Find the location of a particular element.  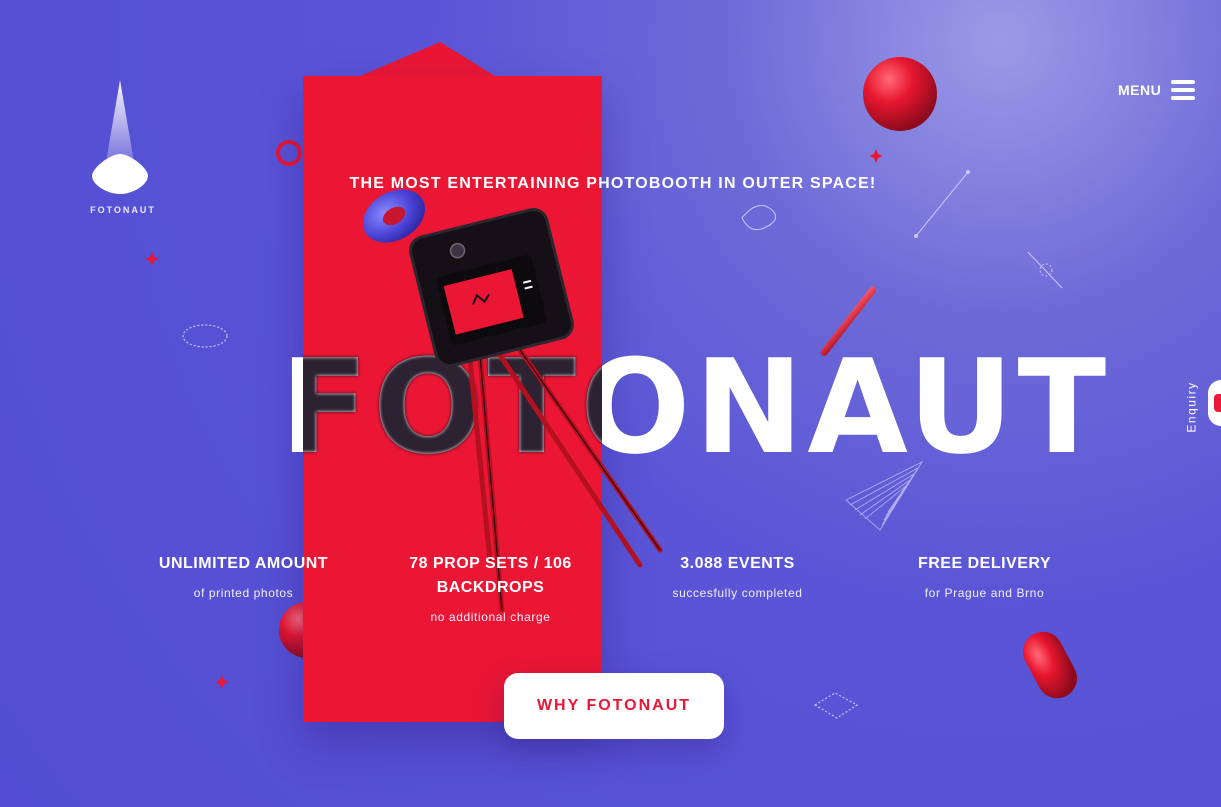

feature-subtitle: for Prague and Brno is located at coordinates (984, 593).